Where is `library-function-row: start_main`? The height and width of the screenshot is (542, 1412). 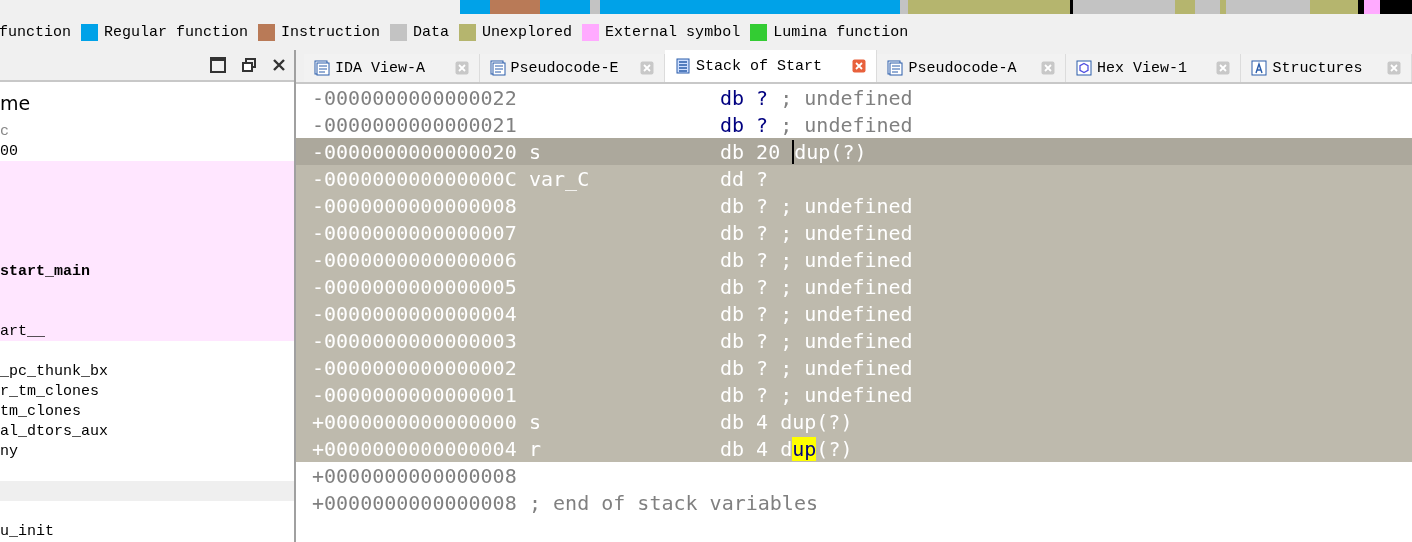
library-function-row: start_main is located at coordinates (147, 271).